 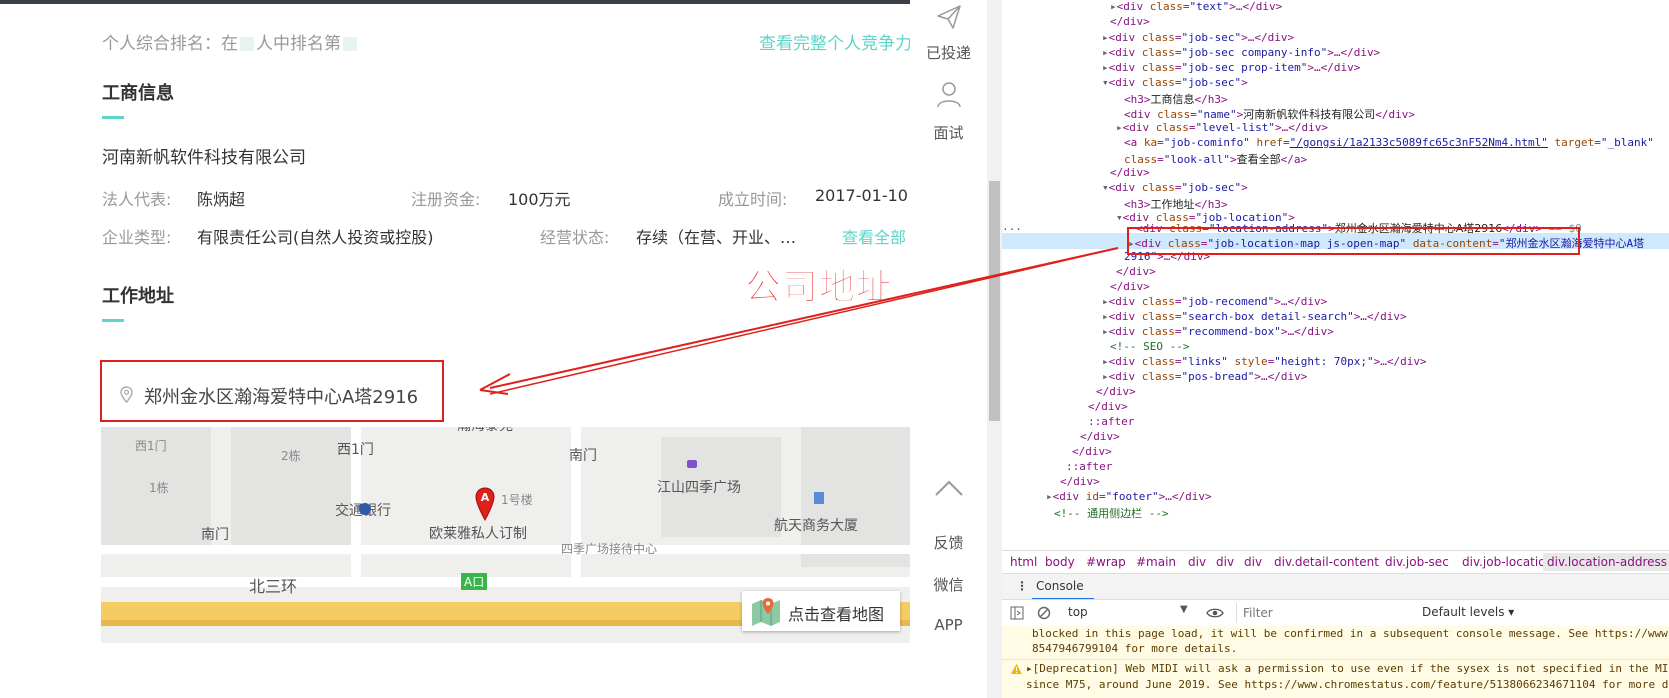 What do you see at coordinates (1111, 513) in the screenshot?
I see `dom-line: <!-- 通用侧边栏 -->` at bounding box center [1111, 513].